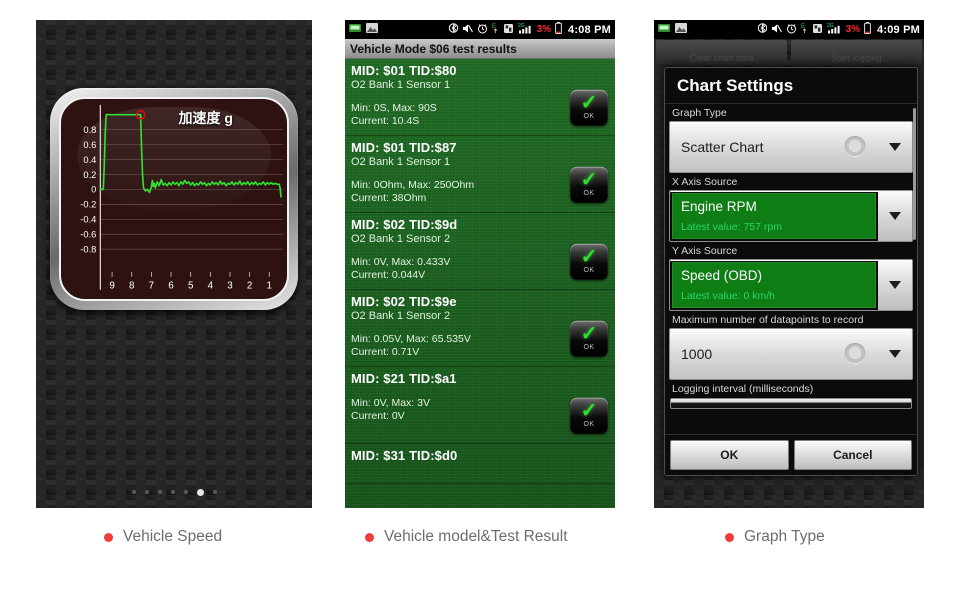 Image resolution: width=960 pixels, height=591 pixels. I want to click on result-mid-tid-label: MID: $21 TID:$a1, so click(404, 378).